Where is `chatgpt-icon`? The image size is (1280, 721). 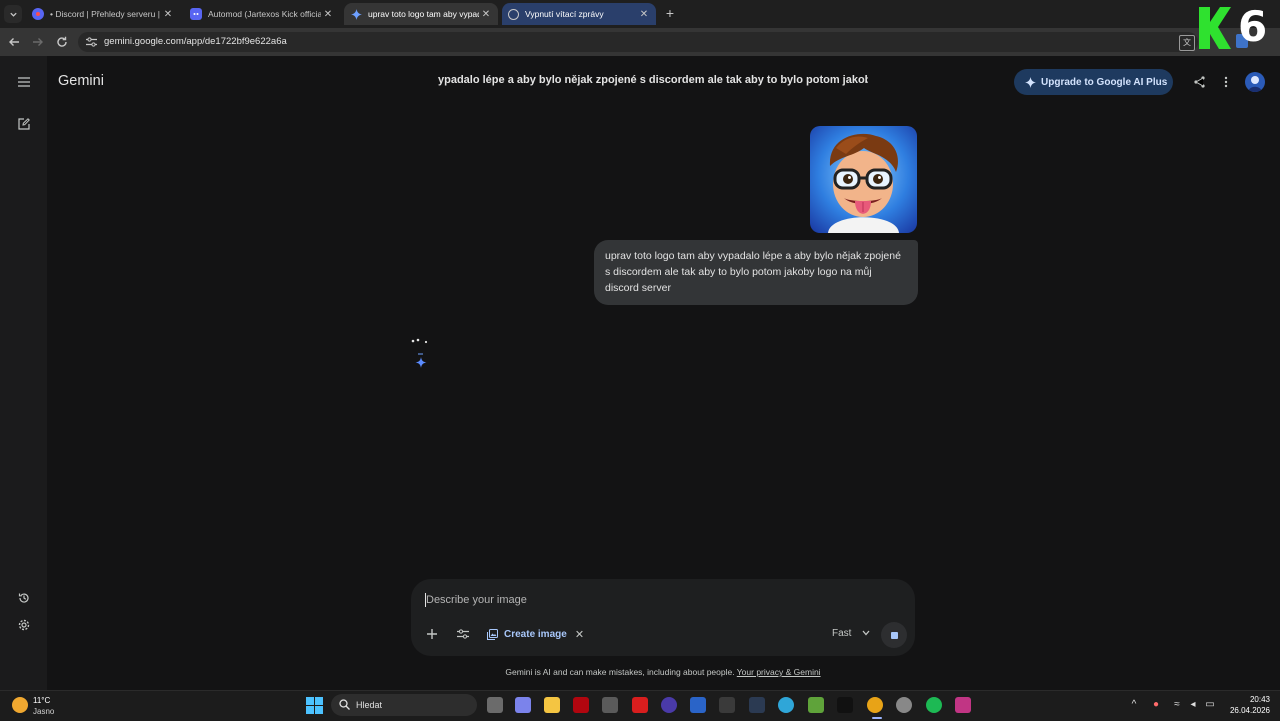
chatgpt-icon is located at coordinates (904, 705).